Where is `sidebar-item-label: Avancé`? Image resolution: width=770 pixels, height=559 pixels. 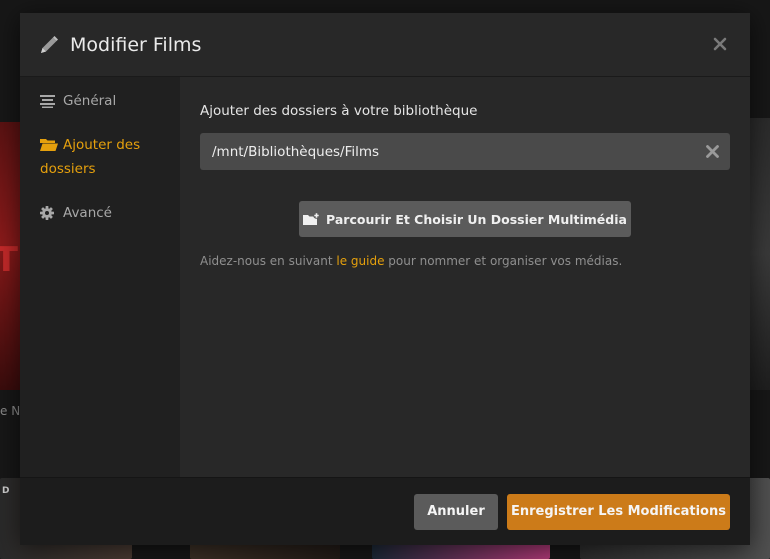
sidebar-item-label: Avancé is located at coordinates (87, 213).